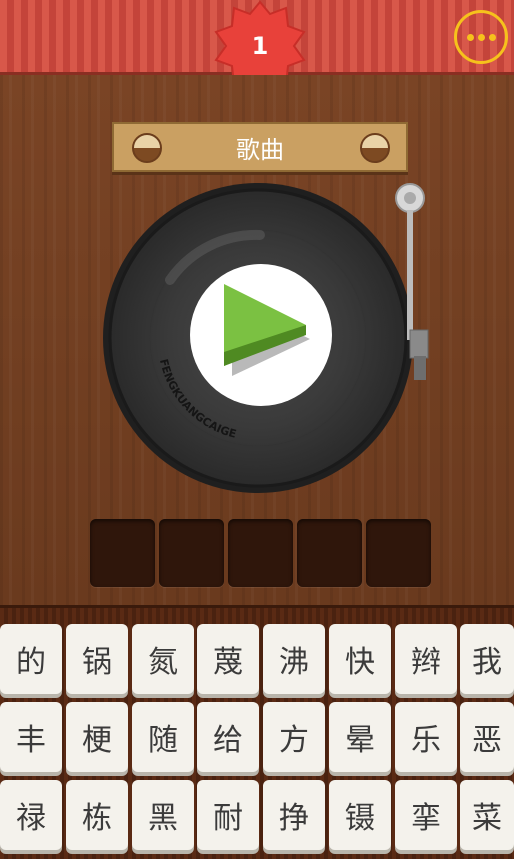 The width and height of the screenshot is (514, 859). What do you see at coordinates (412, 281) in the screenshot?
I see `tonearm` at bounding box center [412, 281].